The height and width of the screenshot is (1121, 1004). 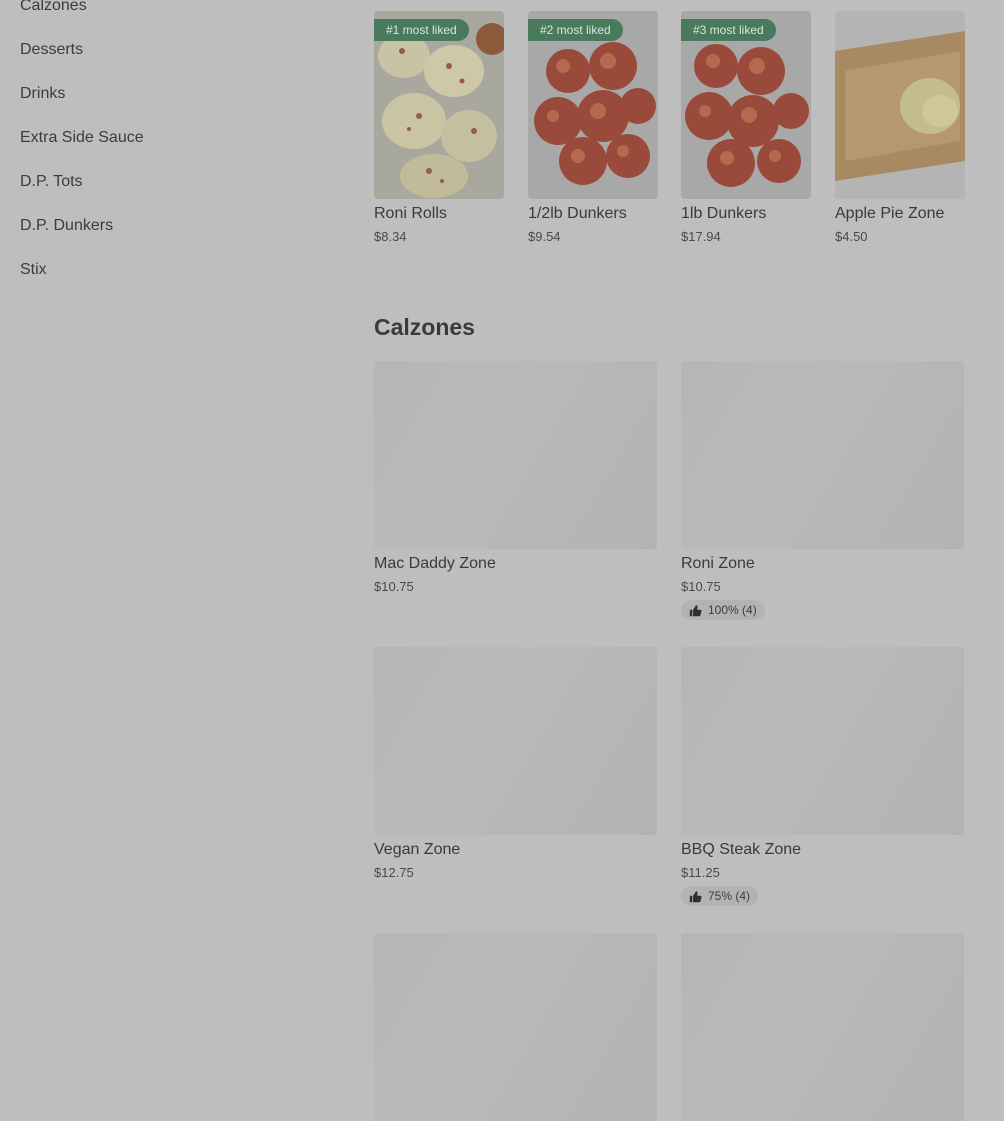 I want to click on menu-item-card: Vegan Zone $12.75, so click(x=515, y=763).